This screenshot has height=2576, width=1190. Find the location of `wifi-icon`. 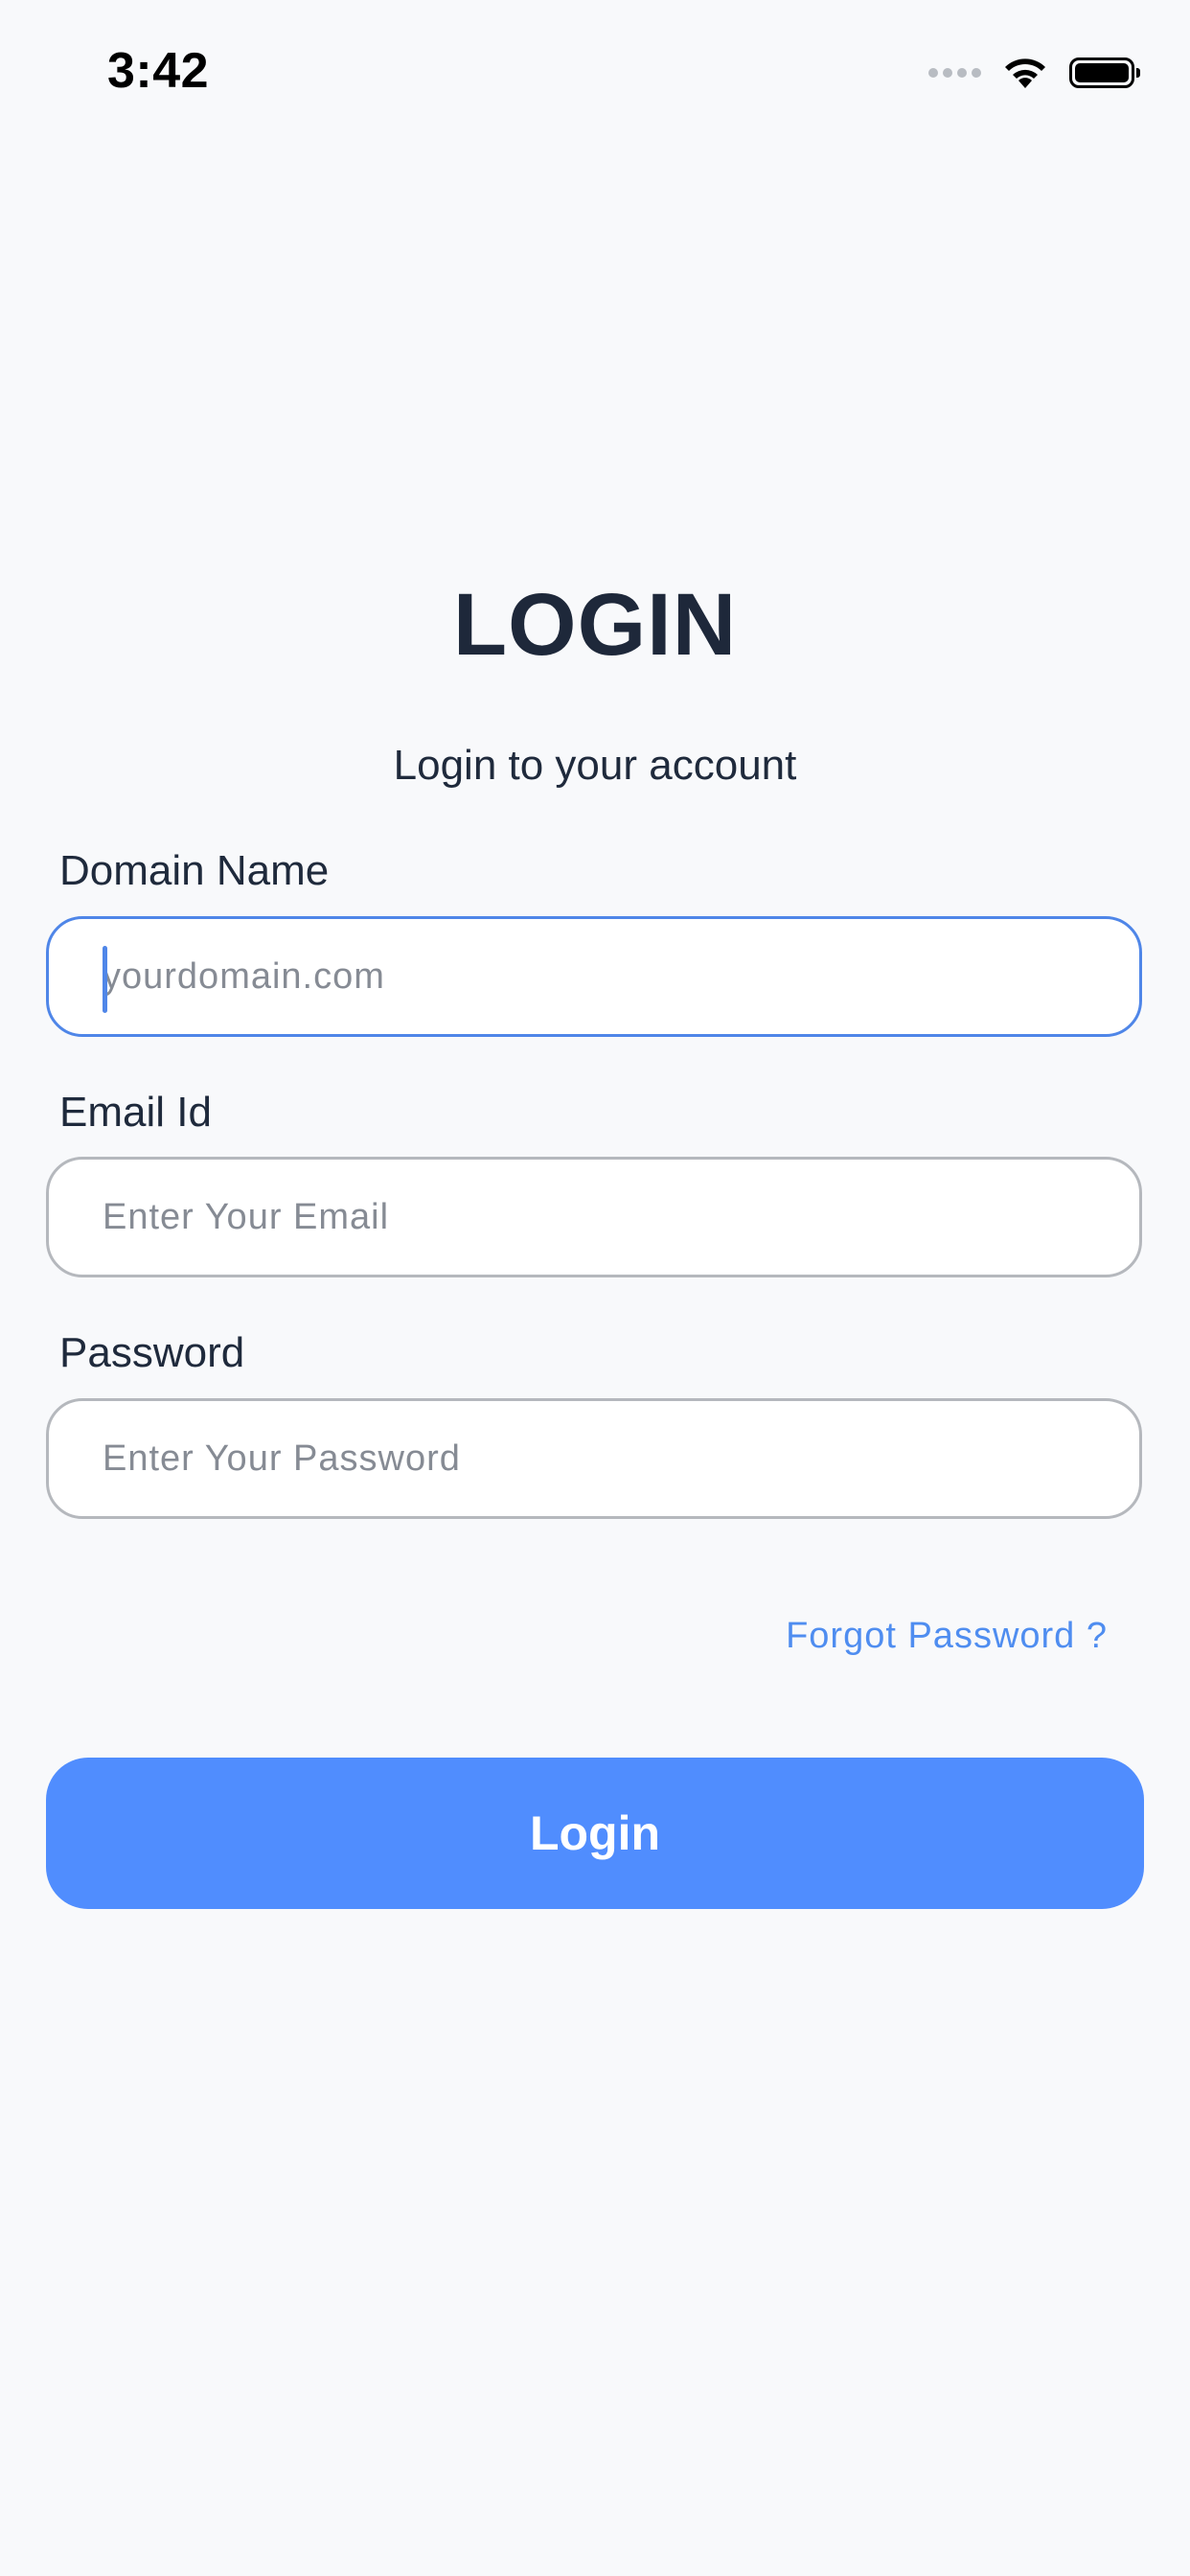

wifi-icon is located at coordinates (1025, 73).